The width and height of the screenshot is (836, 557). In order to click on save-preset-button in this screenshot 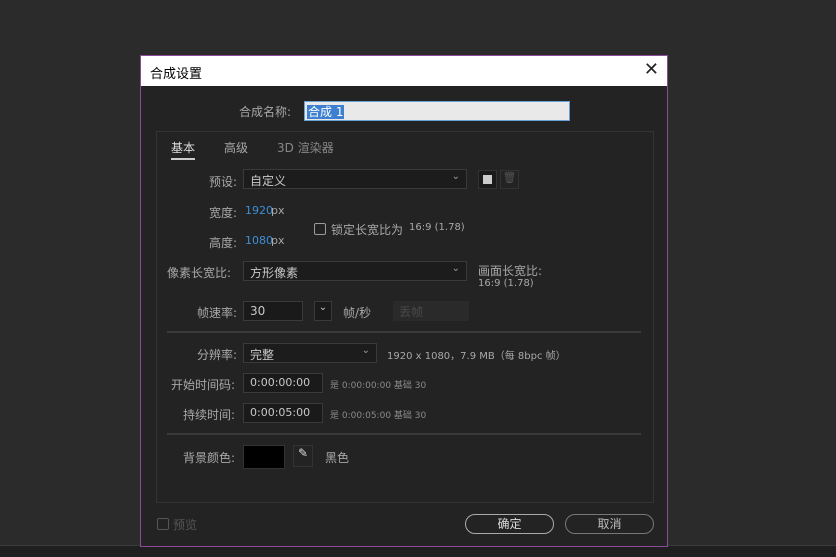, I will do `click(487, 179)`.